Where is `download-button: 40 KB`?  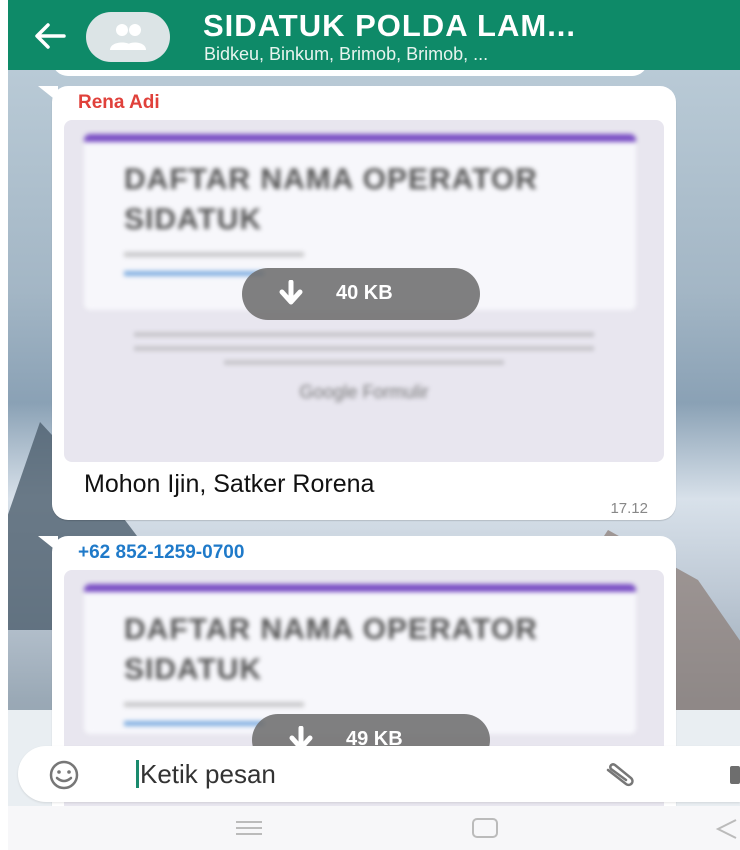
download-button: 40 KB is located at coordinates (361, 294).